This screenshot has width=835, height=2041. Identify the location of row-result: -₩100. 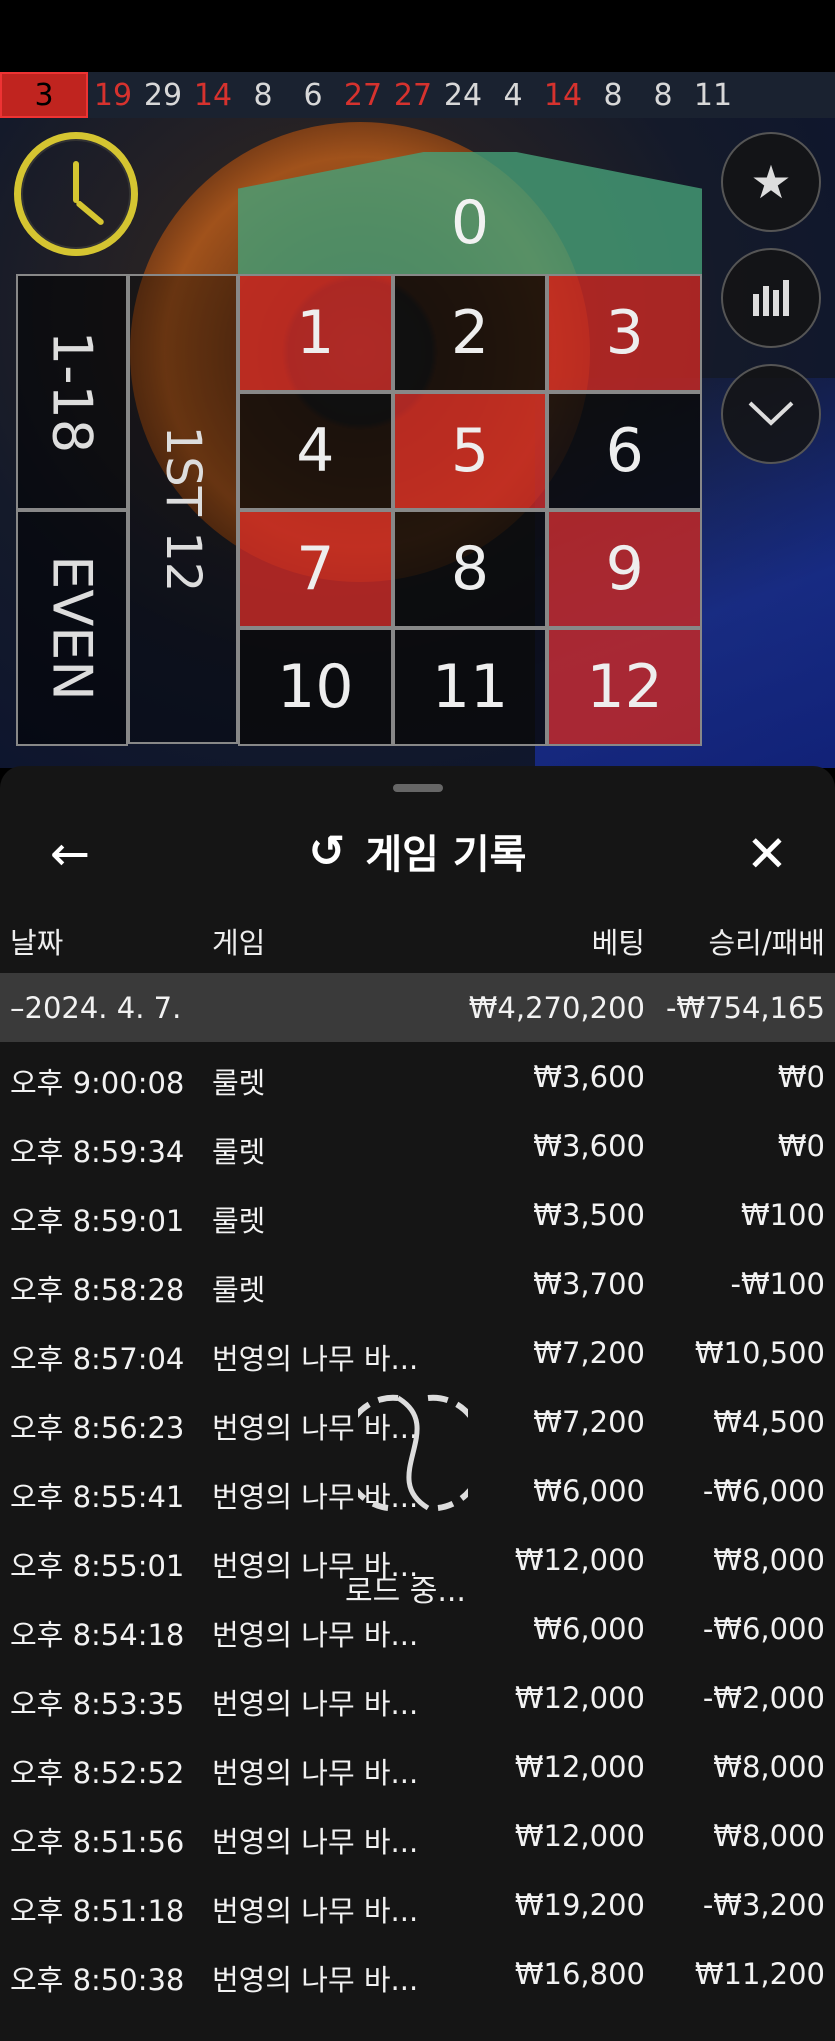
(778, 1284).